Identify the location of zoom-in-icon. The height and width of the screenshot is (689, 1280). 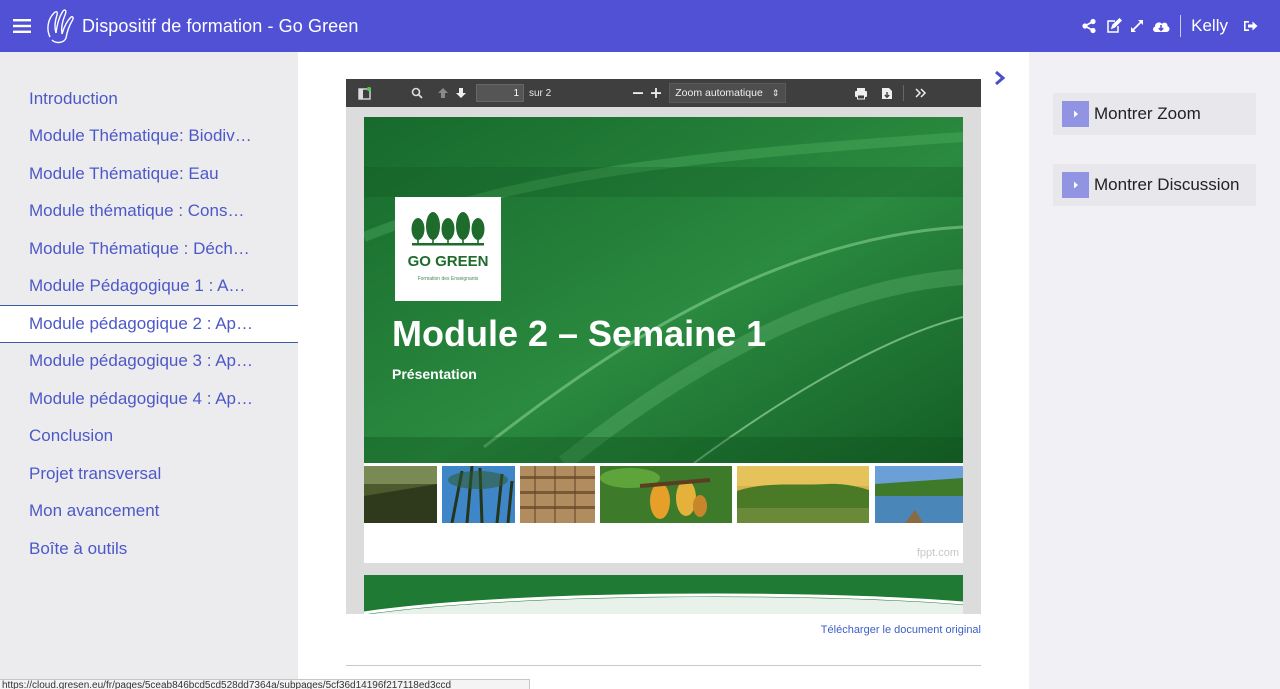
(656, 93).